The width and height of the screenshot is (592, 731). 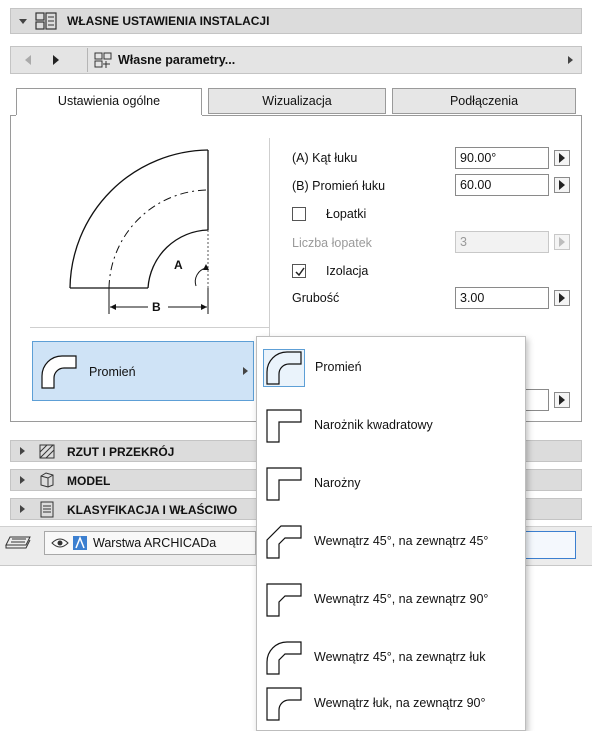 What do you see at coordinates (121, 452) in the screenshot?
I see `section-label: RZUT I PRZEKRÓJ` at bounding box center [121, 452].